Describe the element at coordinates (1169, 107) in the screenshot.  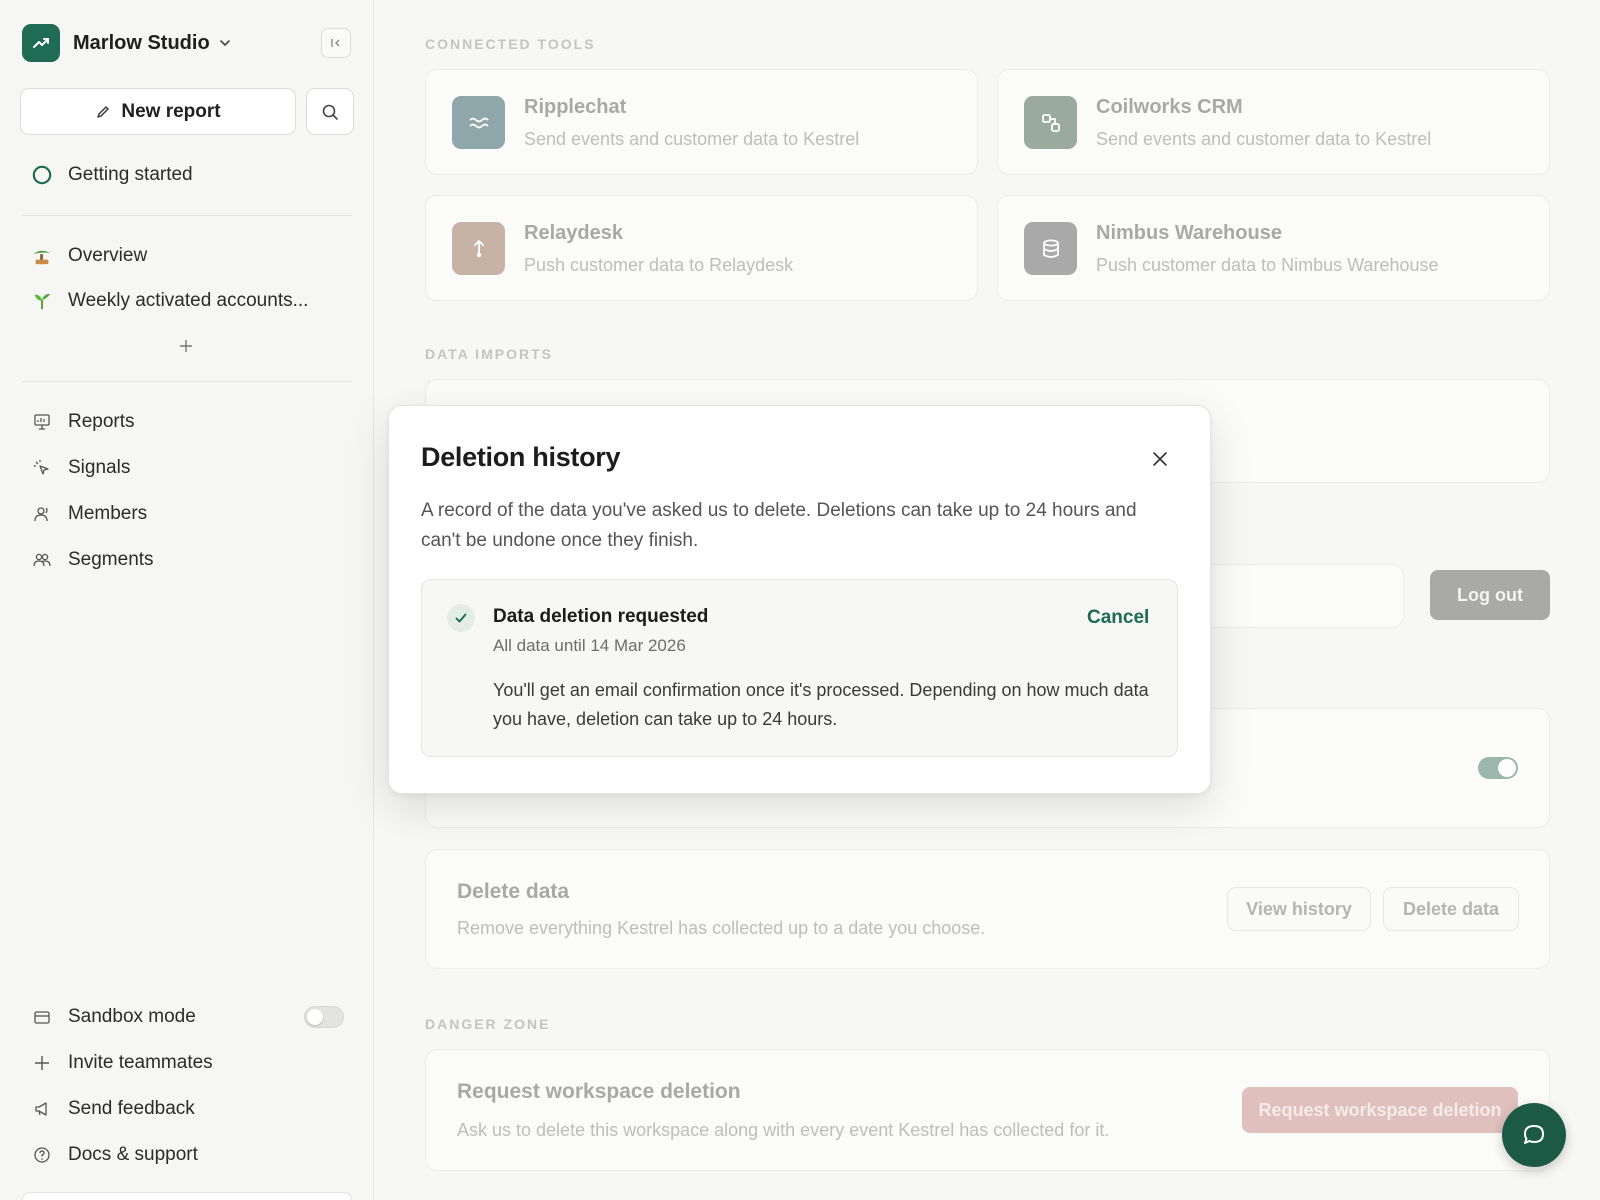
I see `tool-name: Coilworks CRM` at that location.